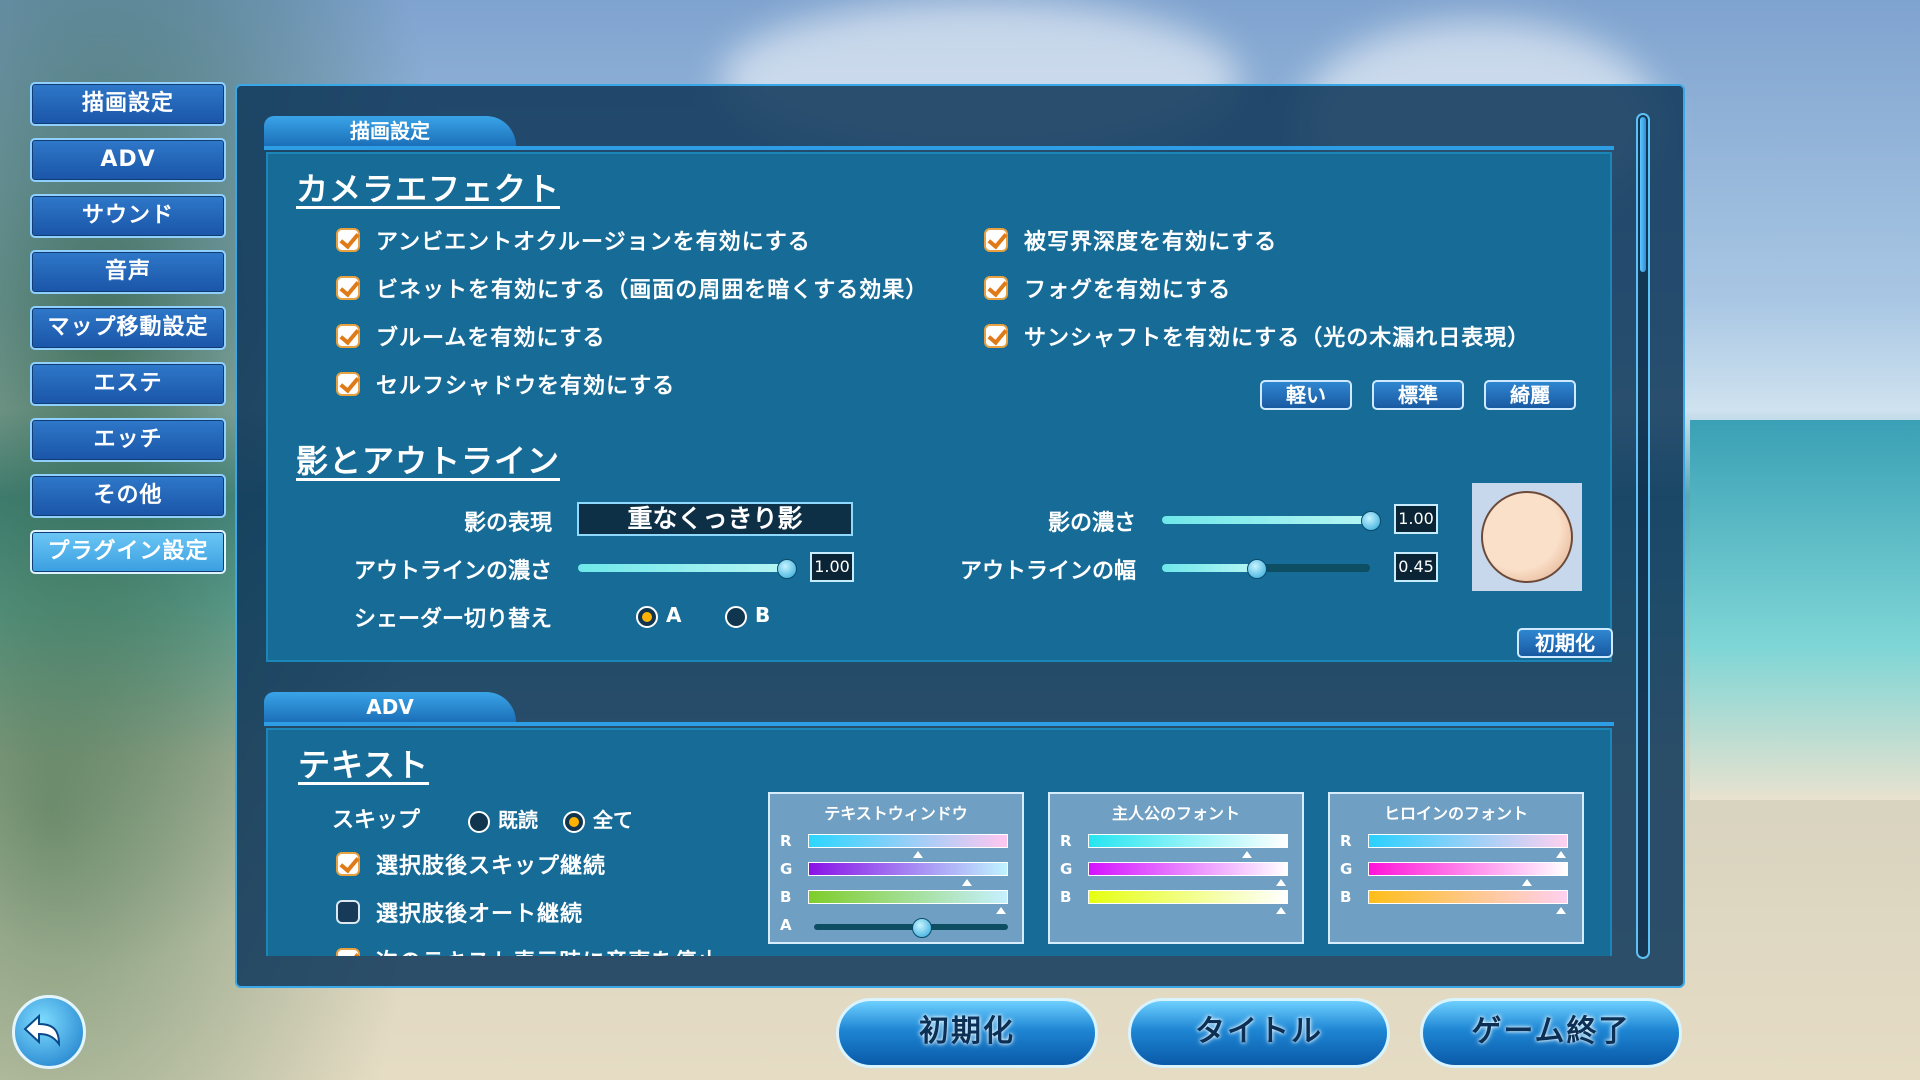 This screenshot has height=1080, width=1920. Describe the element at coordinates (491, 866) in the screenshot. I see `option-label: 選択肢後スキップ継続` at that location.